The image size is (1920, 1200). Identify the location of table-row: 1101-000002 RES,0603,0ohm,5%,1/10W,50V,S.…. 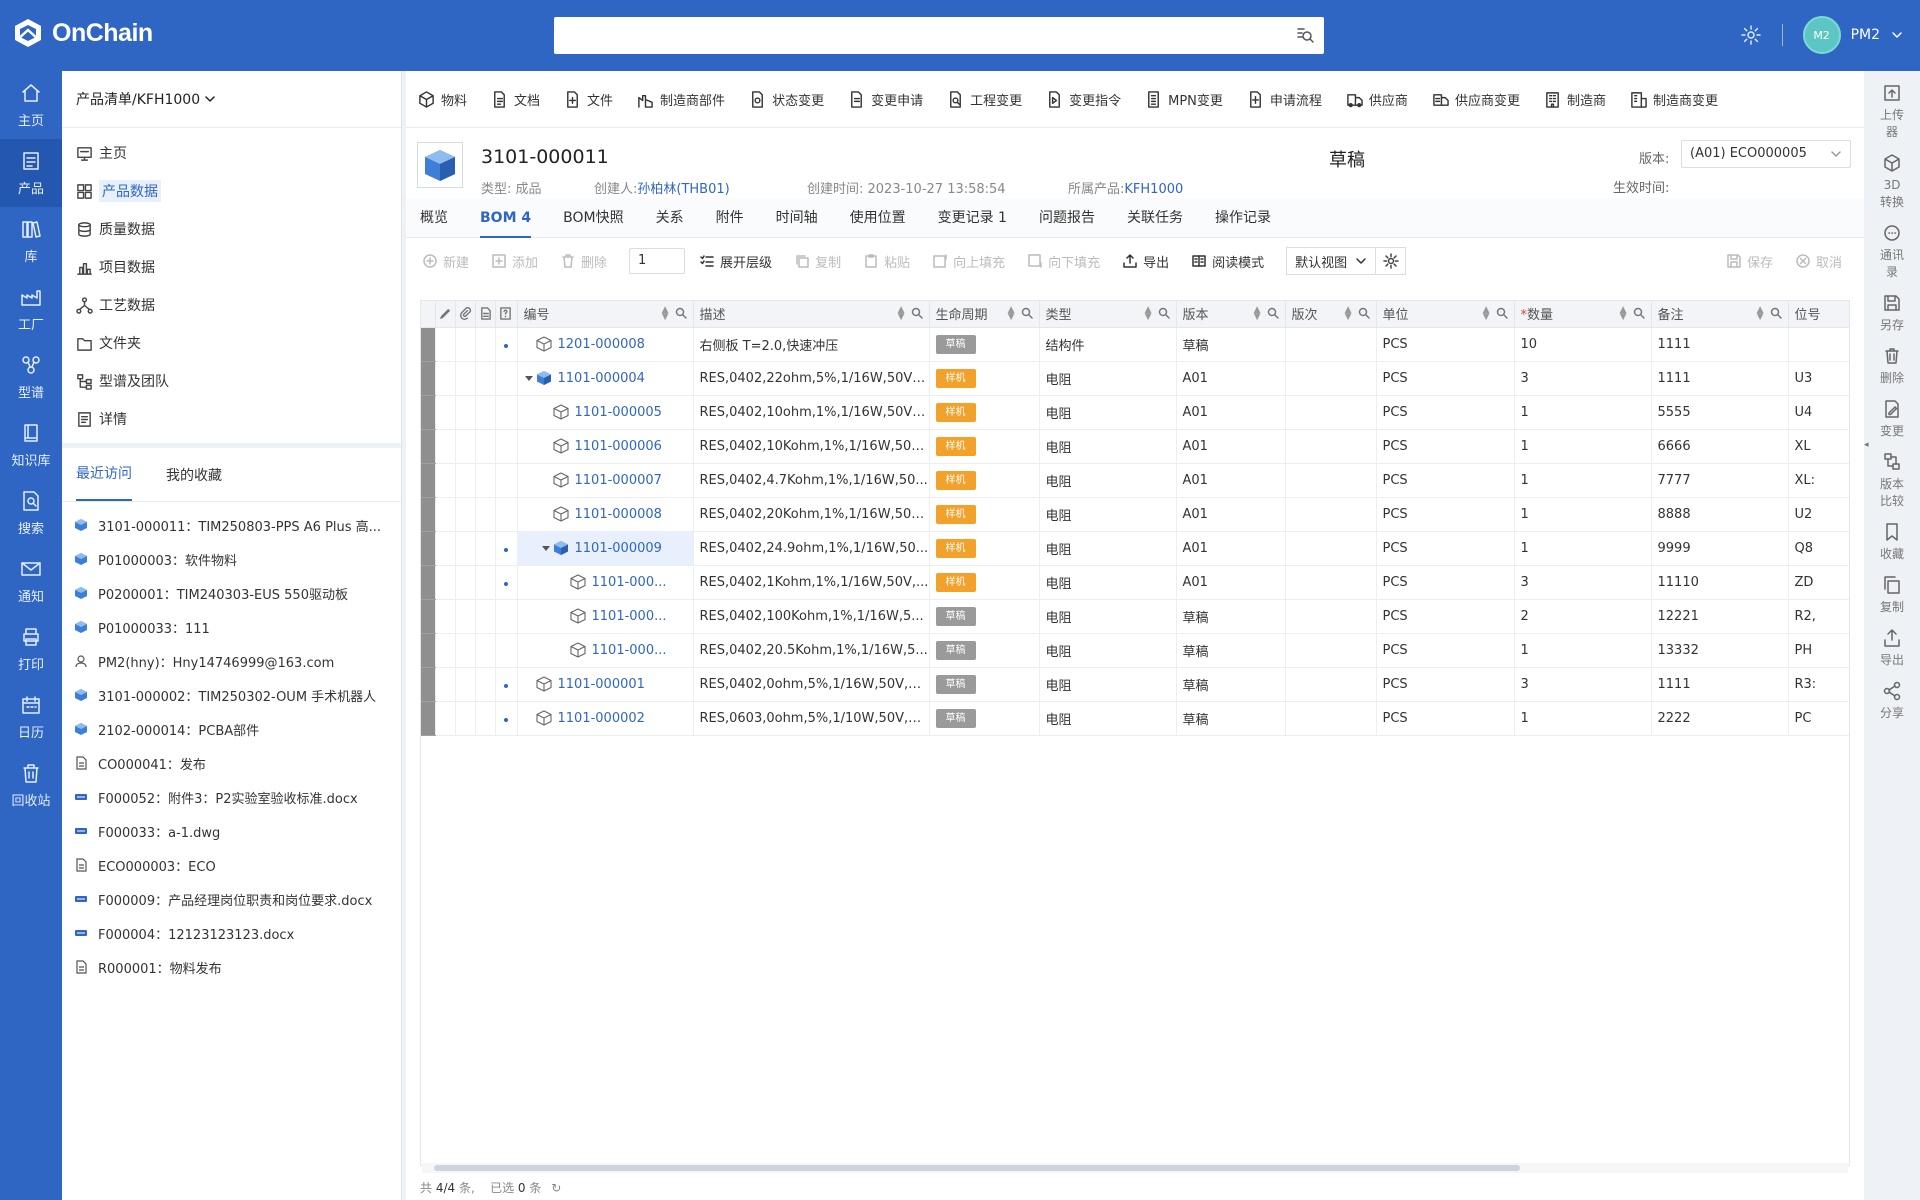
(1135, 718).